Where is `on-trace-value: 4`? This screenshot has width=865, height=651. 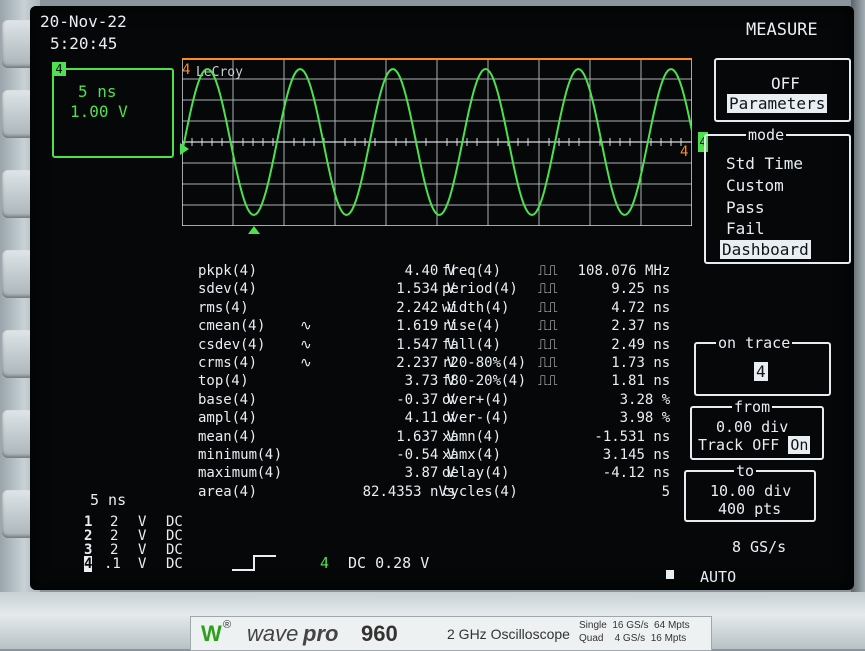
on-trace-value: 4 is located at coordinates (761, 371).